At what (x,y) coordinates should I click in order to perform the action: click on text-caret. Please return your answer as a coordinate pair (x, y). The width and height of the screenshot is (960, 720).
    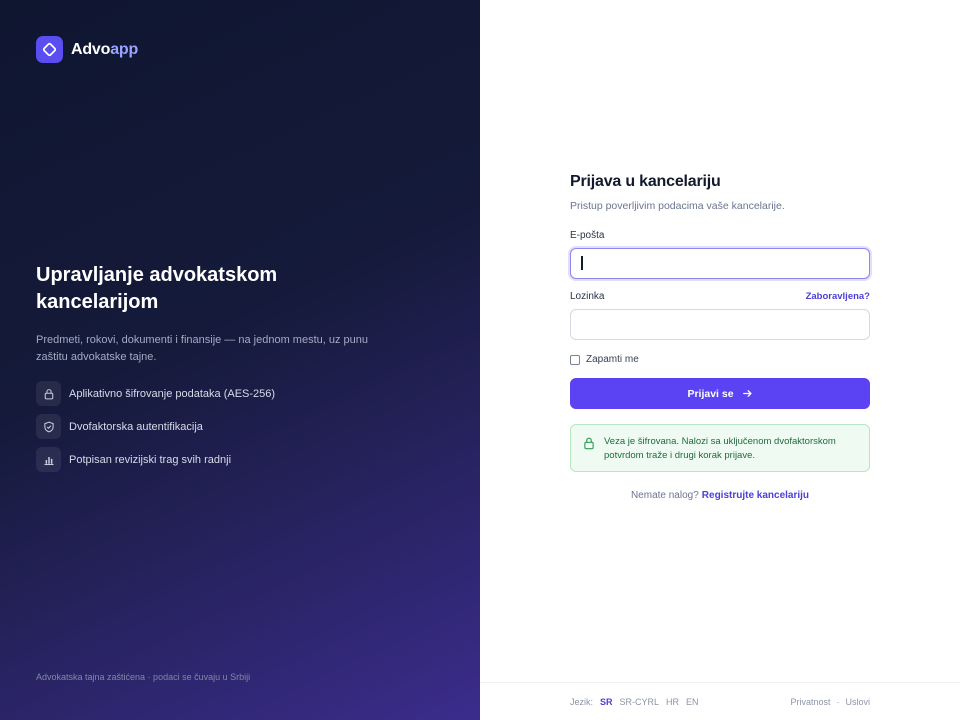
    Looking at the image, I should click on (582, 263).